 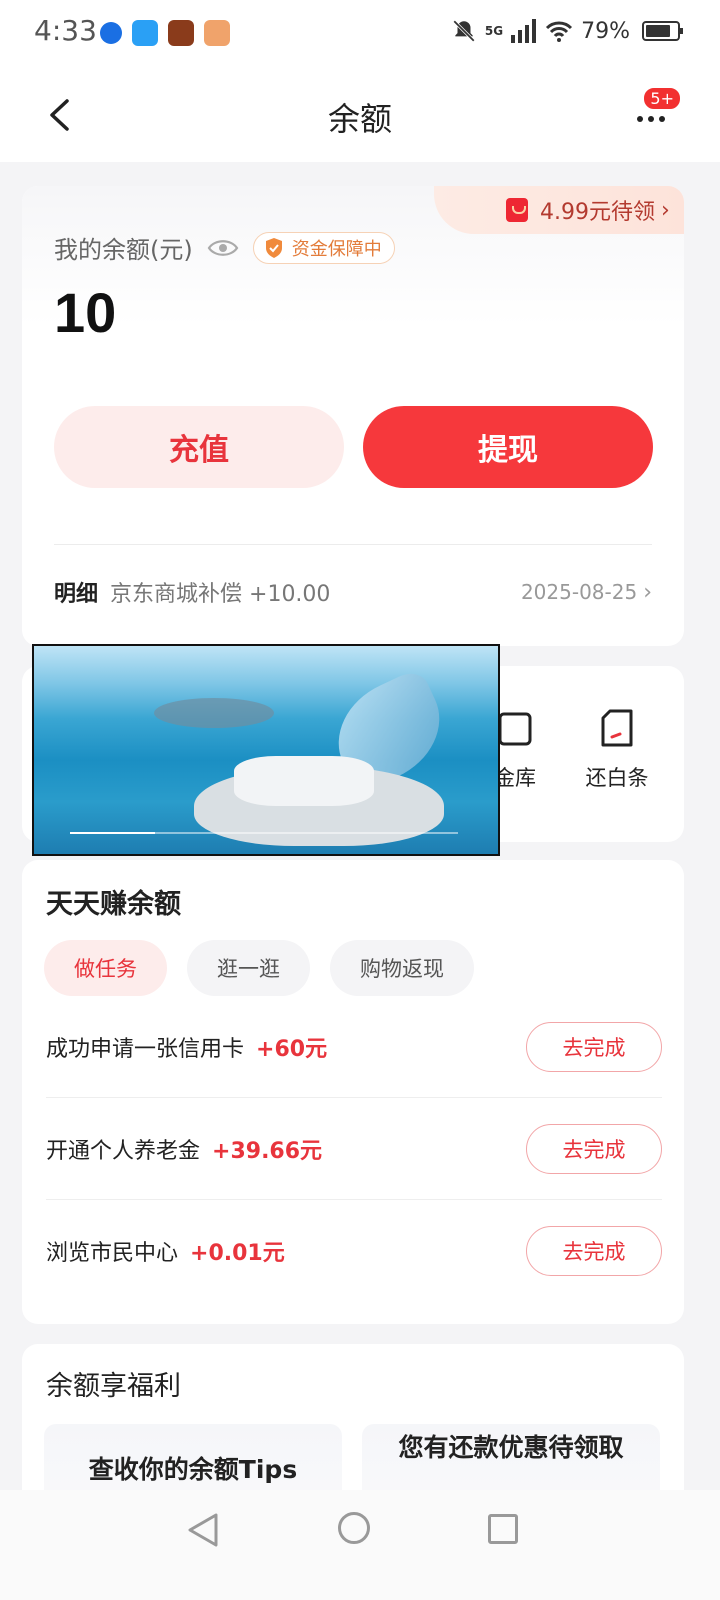 I want to click on task-reward: +0.01元, so click(x=237, y=1253).